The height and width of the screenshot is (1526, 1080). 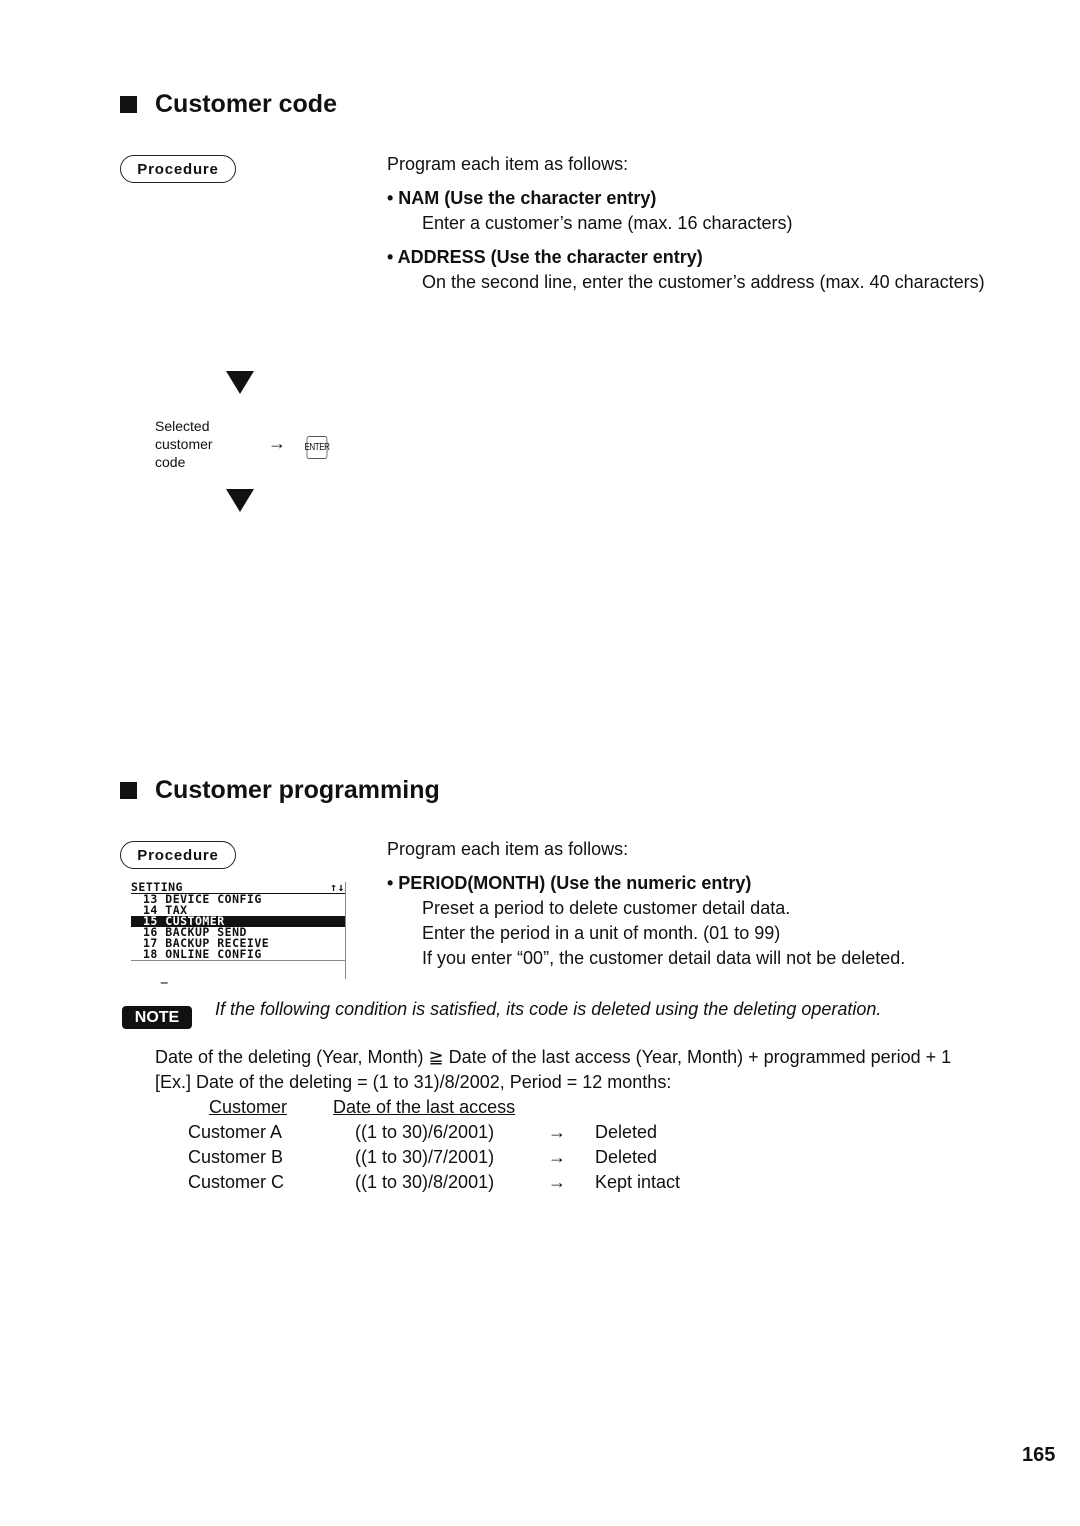 What do you see at coordinates (170, 462) in the screenshot?
I see `label-line: code` at bounding box center [170, 462].